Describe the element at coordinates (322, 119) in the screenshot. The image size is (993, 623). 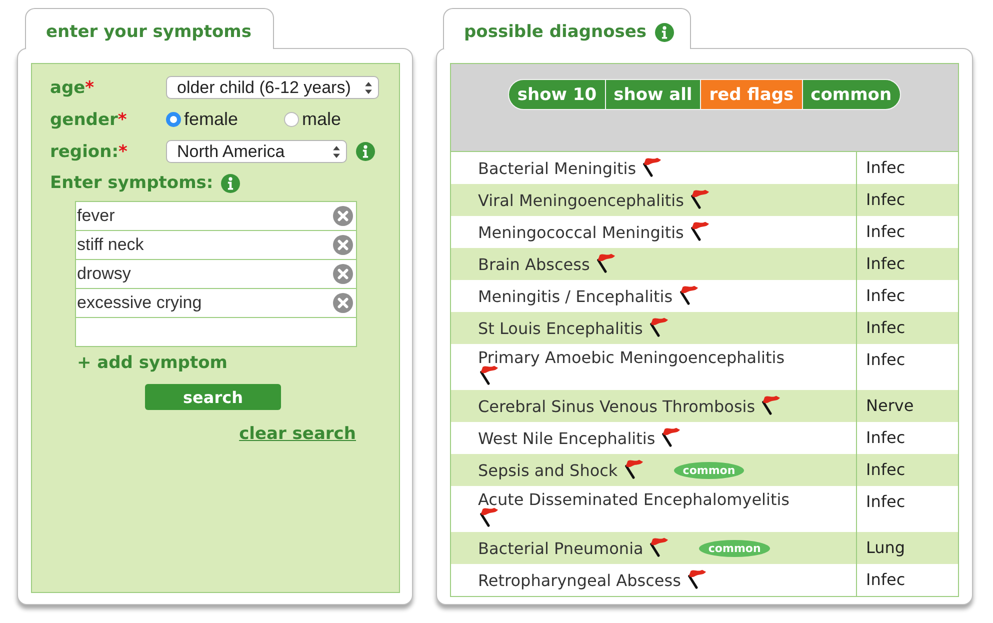
I see `radio-label: male` at that location.